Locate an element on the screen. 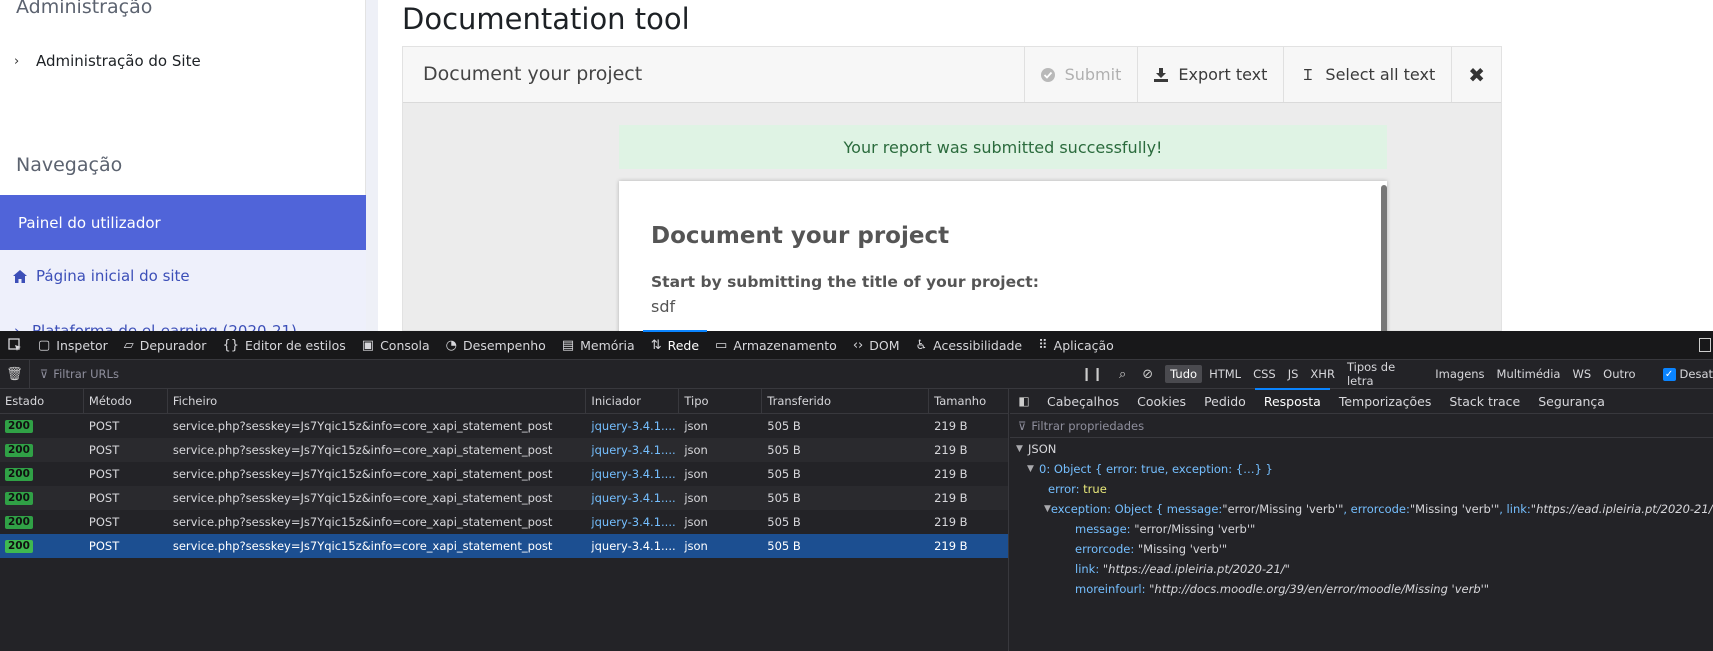 Image resolution: width=1713 pixels, height=651 pixels. tab-console: ▣ Consola is located at coordinates (396, 345).